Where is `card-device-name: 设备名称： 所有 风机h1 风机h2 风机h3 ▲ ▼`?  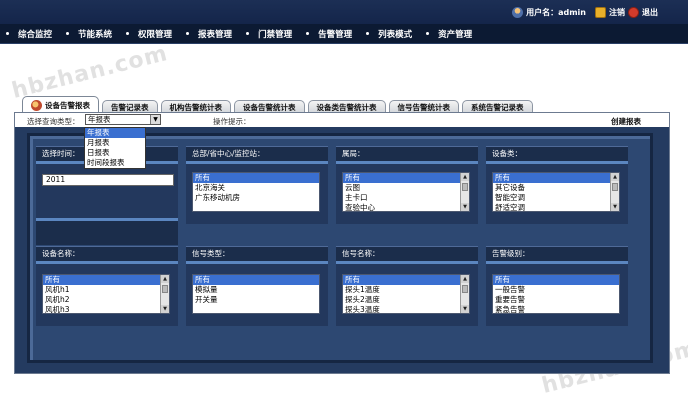
card-device-name: 设备名称： 所有 风机h1 风机h2 风机h3 ▲ ▼ is located at coordinates (107, 286).